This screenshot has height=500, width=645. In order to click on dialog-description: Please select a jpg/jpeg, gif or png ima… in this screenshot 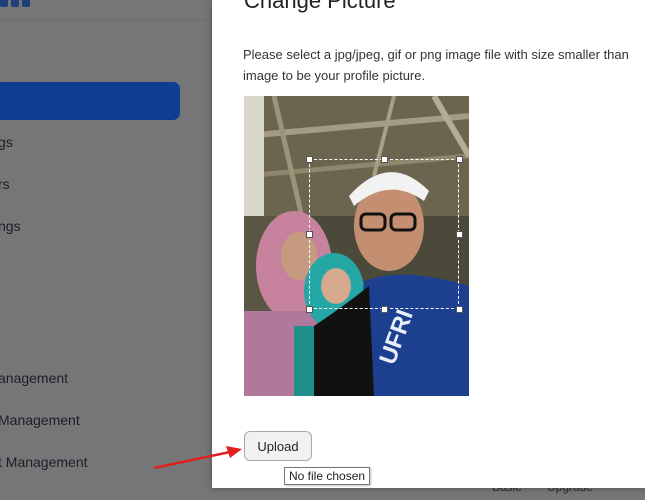, I will do `click(444, 65)`.